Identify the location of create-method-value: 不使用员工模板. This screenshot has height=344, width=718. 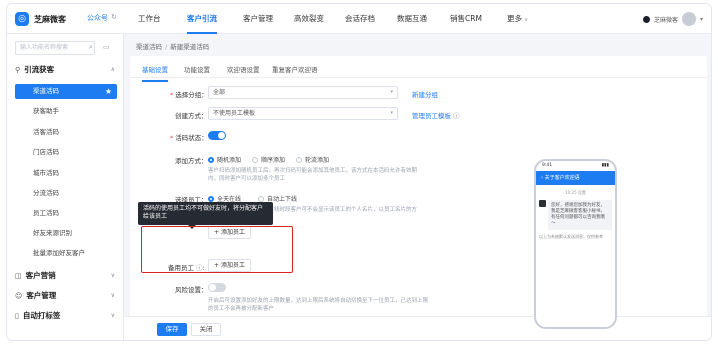
(234, 113).